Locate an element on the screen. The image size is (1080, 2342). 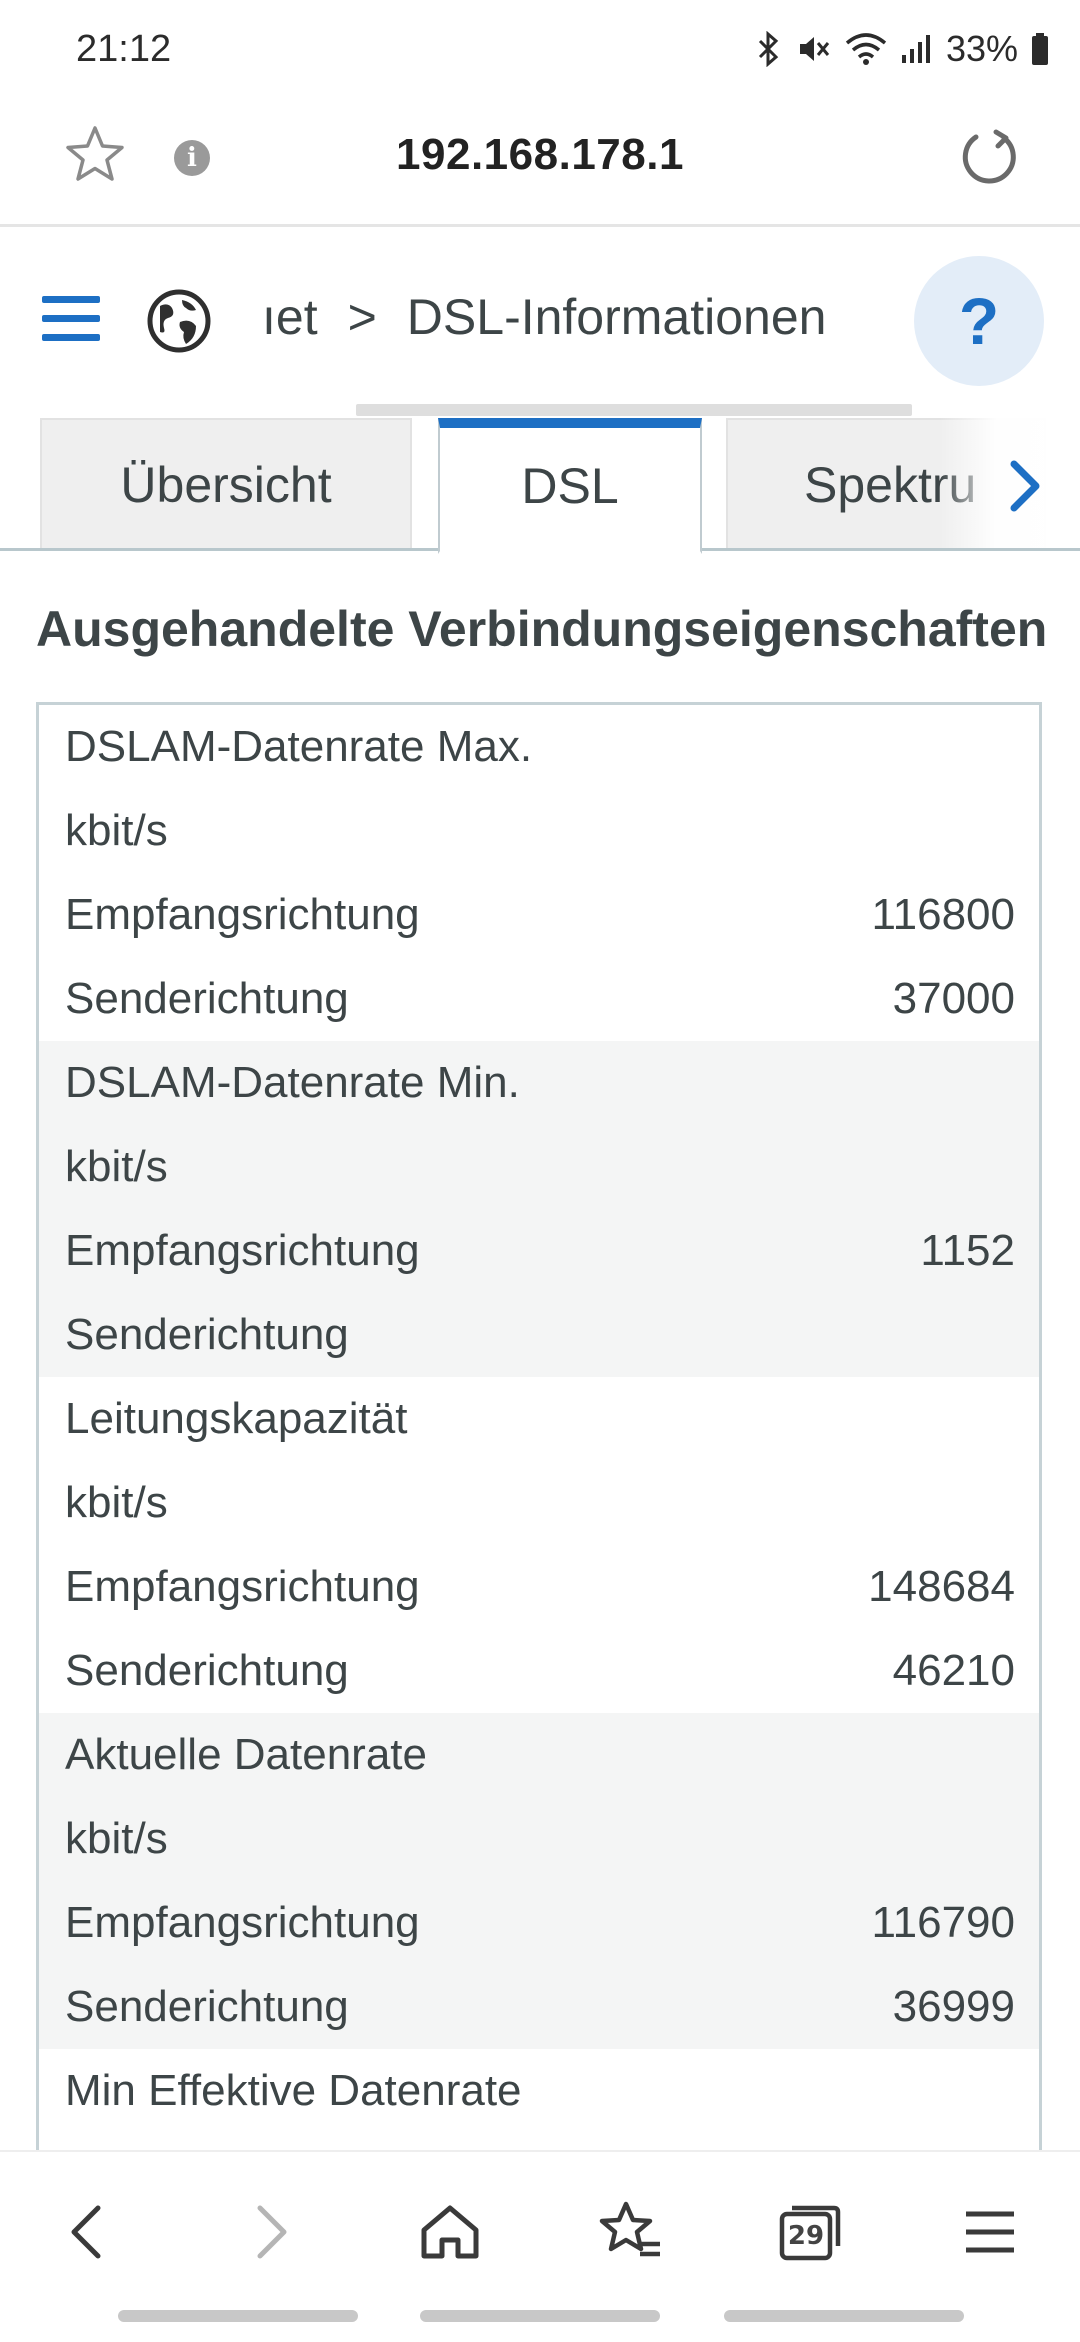
gesture-bar-left is located at coordinates (238, 2316).